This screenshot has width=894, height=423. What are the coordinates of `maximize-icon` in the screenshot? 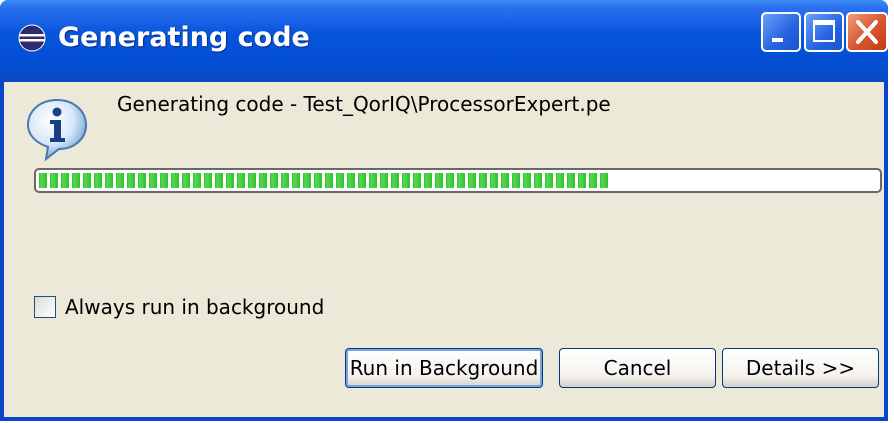 It's located at (824, 31).